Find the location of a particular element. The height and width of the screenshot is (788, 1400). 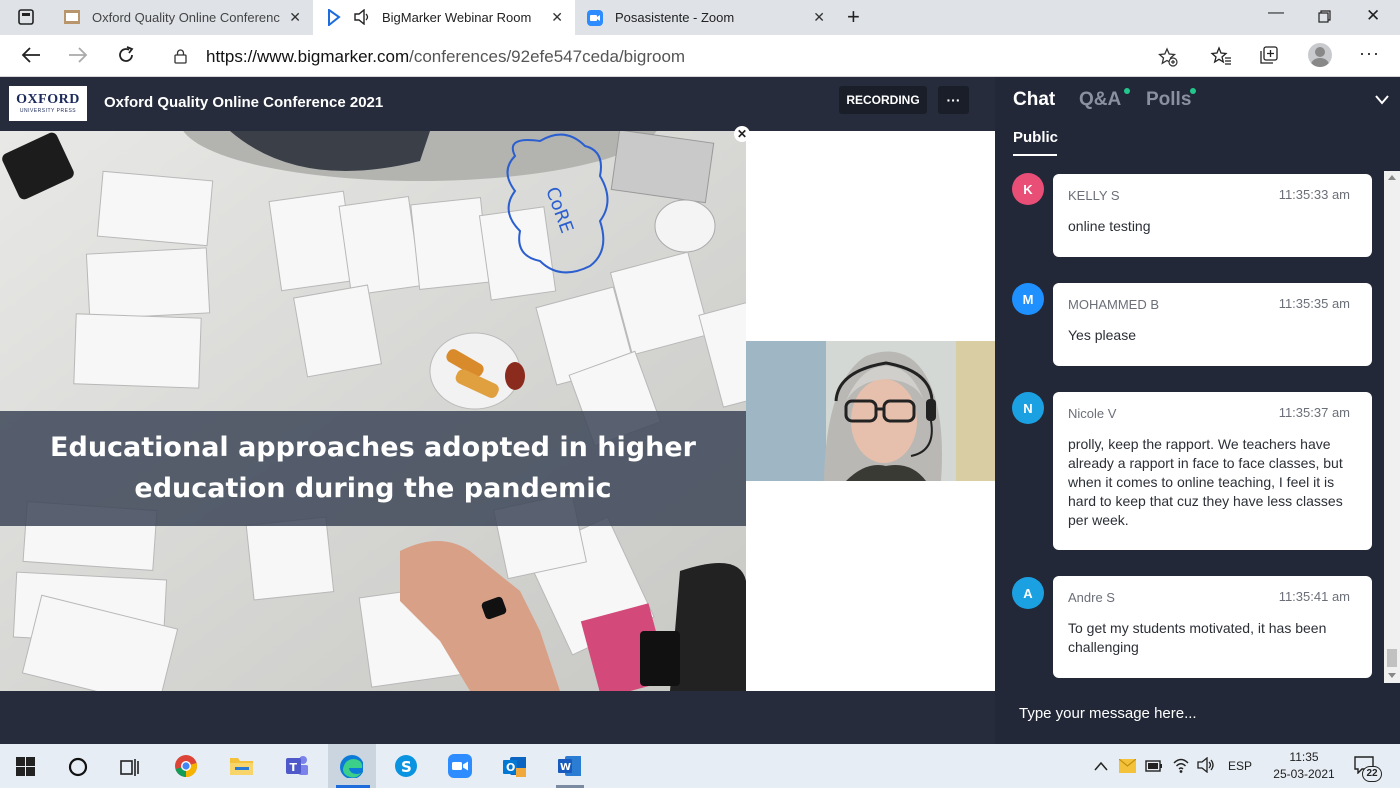

logo-subtext: UNIVERSITY PRESS is located at coordinates (48, 111).